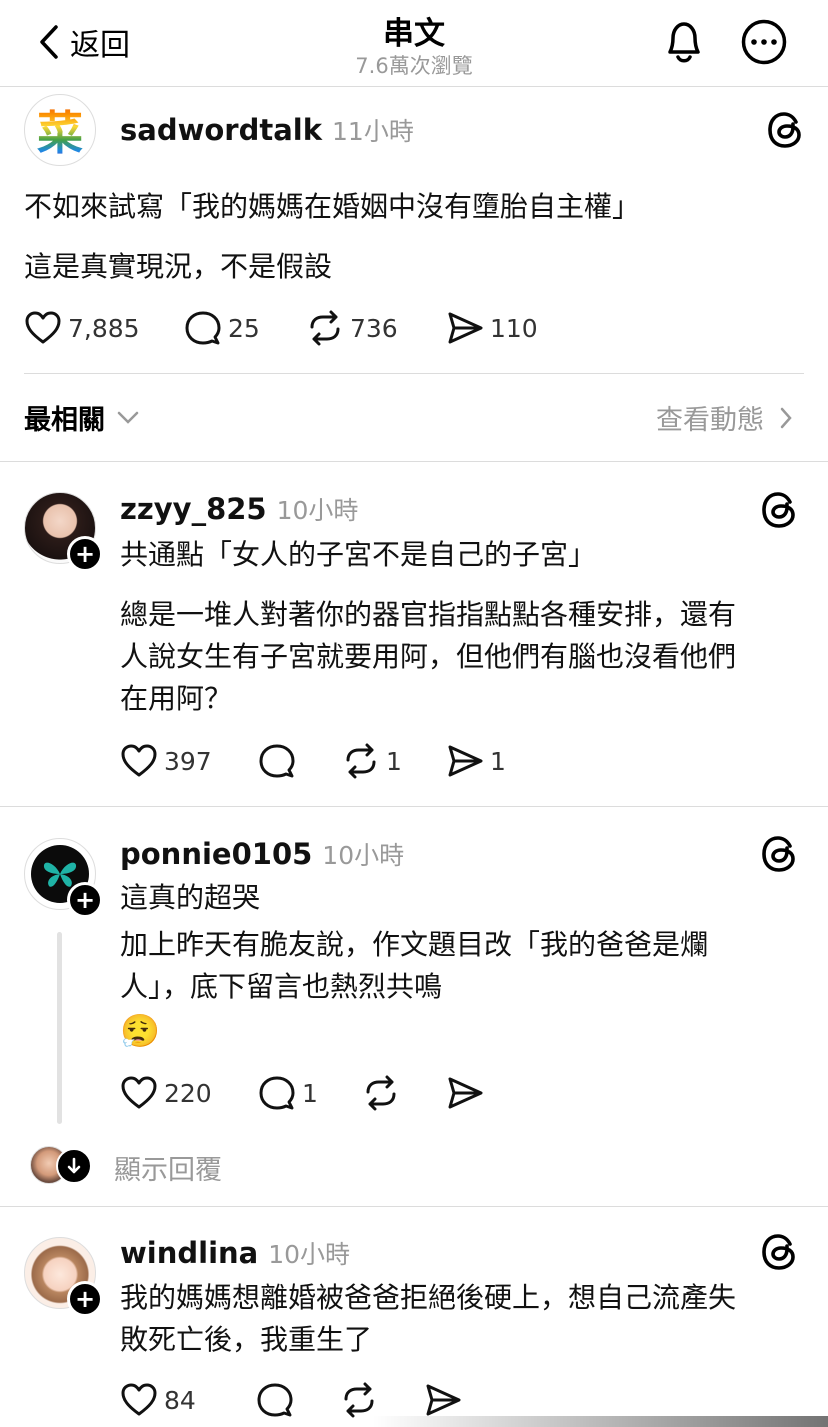 Image resolution: width=828 pixels, height=1427 pixels. I want to click on like-button: 397, so click(189, 761).